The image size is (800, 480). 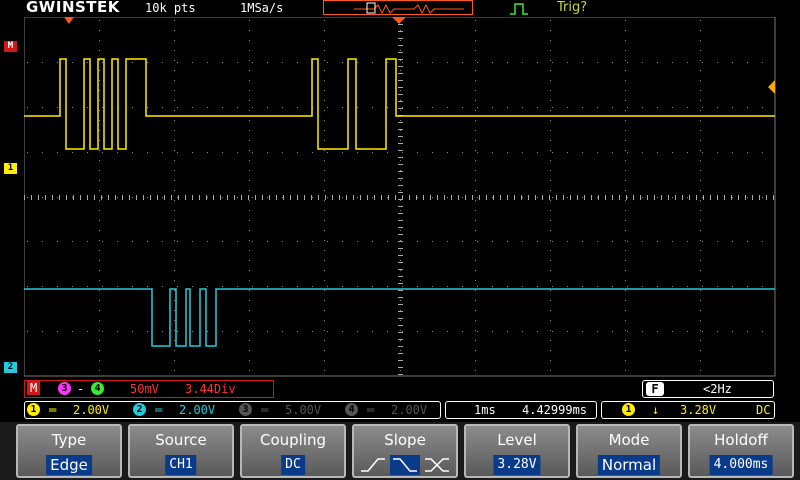 What do you see at coordinates (53, 410) in the screenshot?
I see `ch1-coupling-icon: ═` at bounding box center [53, 410].